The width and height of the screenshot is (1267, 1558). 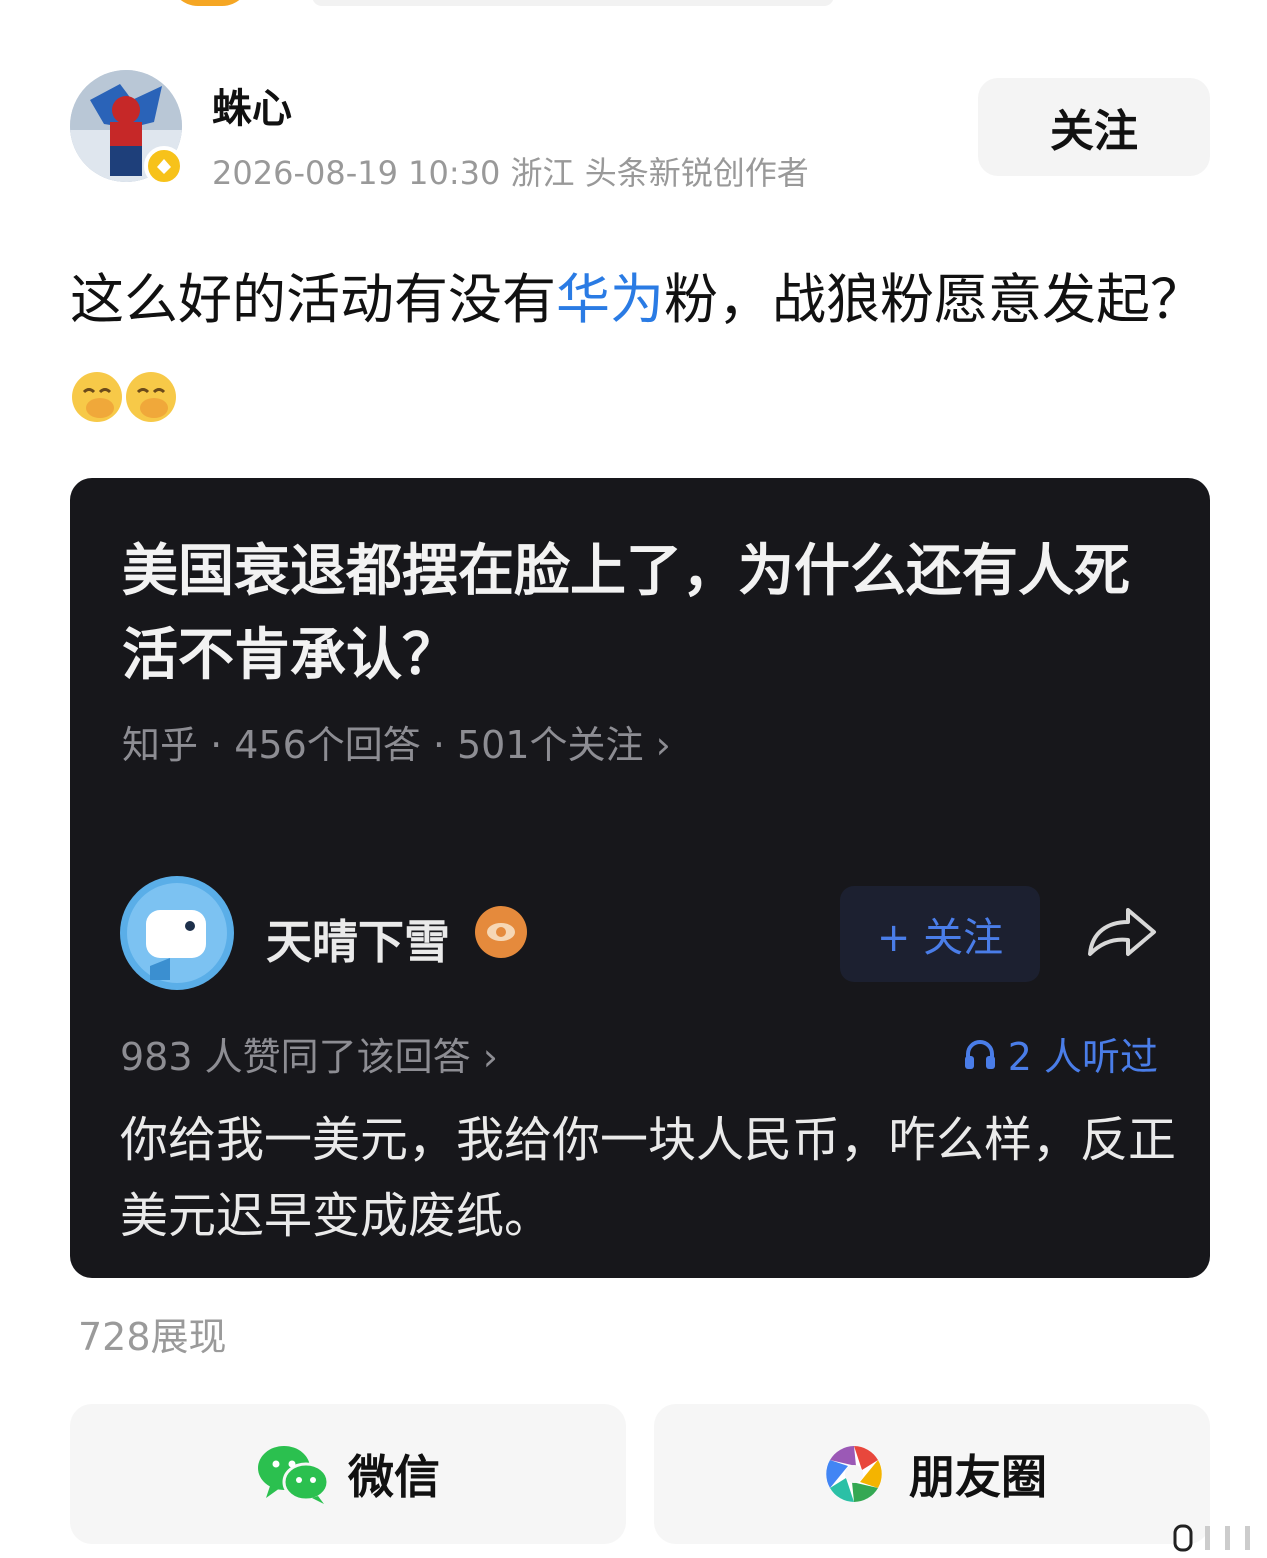 What do you see at coordinates (940, 934) in the screenshot?
I see `answerer-follow-button: + 关注` at bounding box center [940, 934].